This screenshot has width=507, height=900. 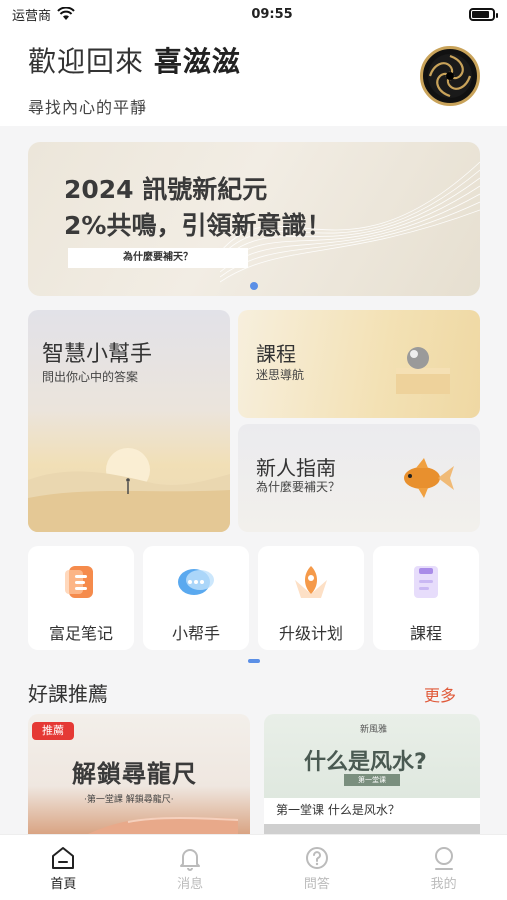 I want to click on welcome-text: 歡迎回來 喜滋滋, so click(x=134, y=60).